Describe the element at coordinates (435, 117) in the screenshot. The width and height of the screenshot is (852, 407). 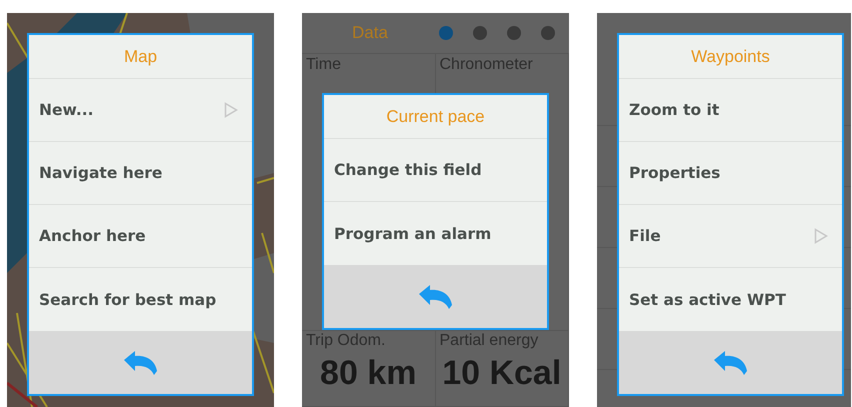
I see `dialog-title: Current pace` at that location.